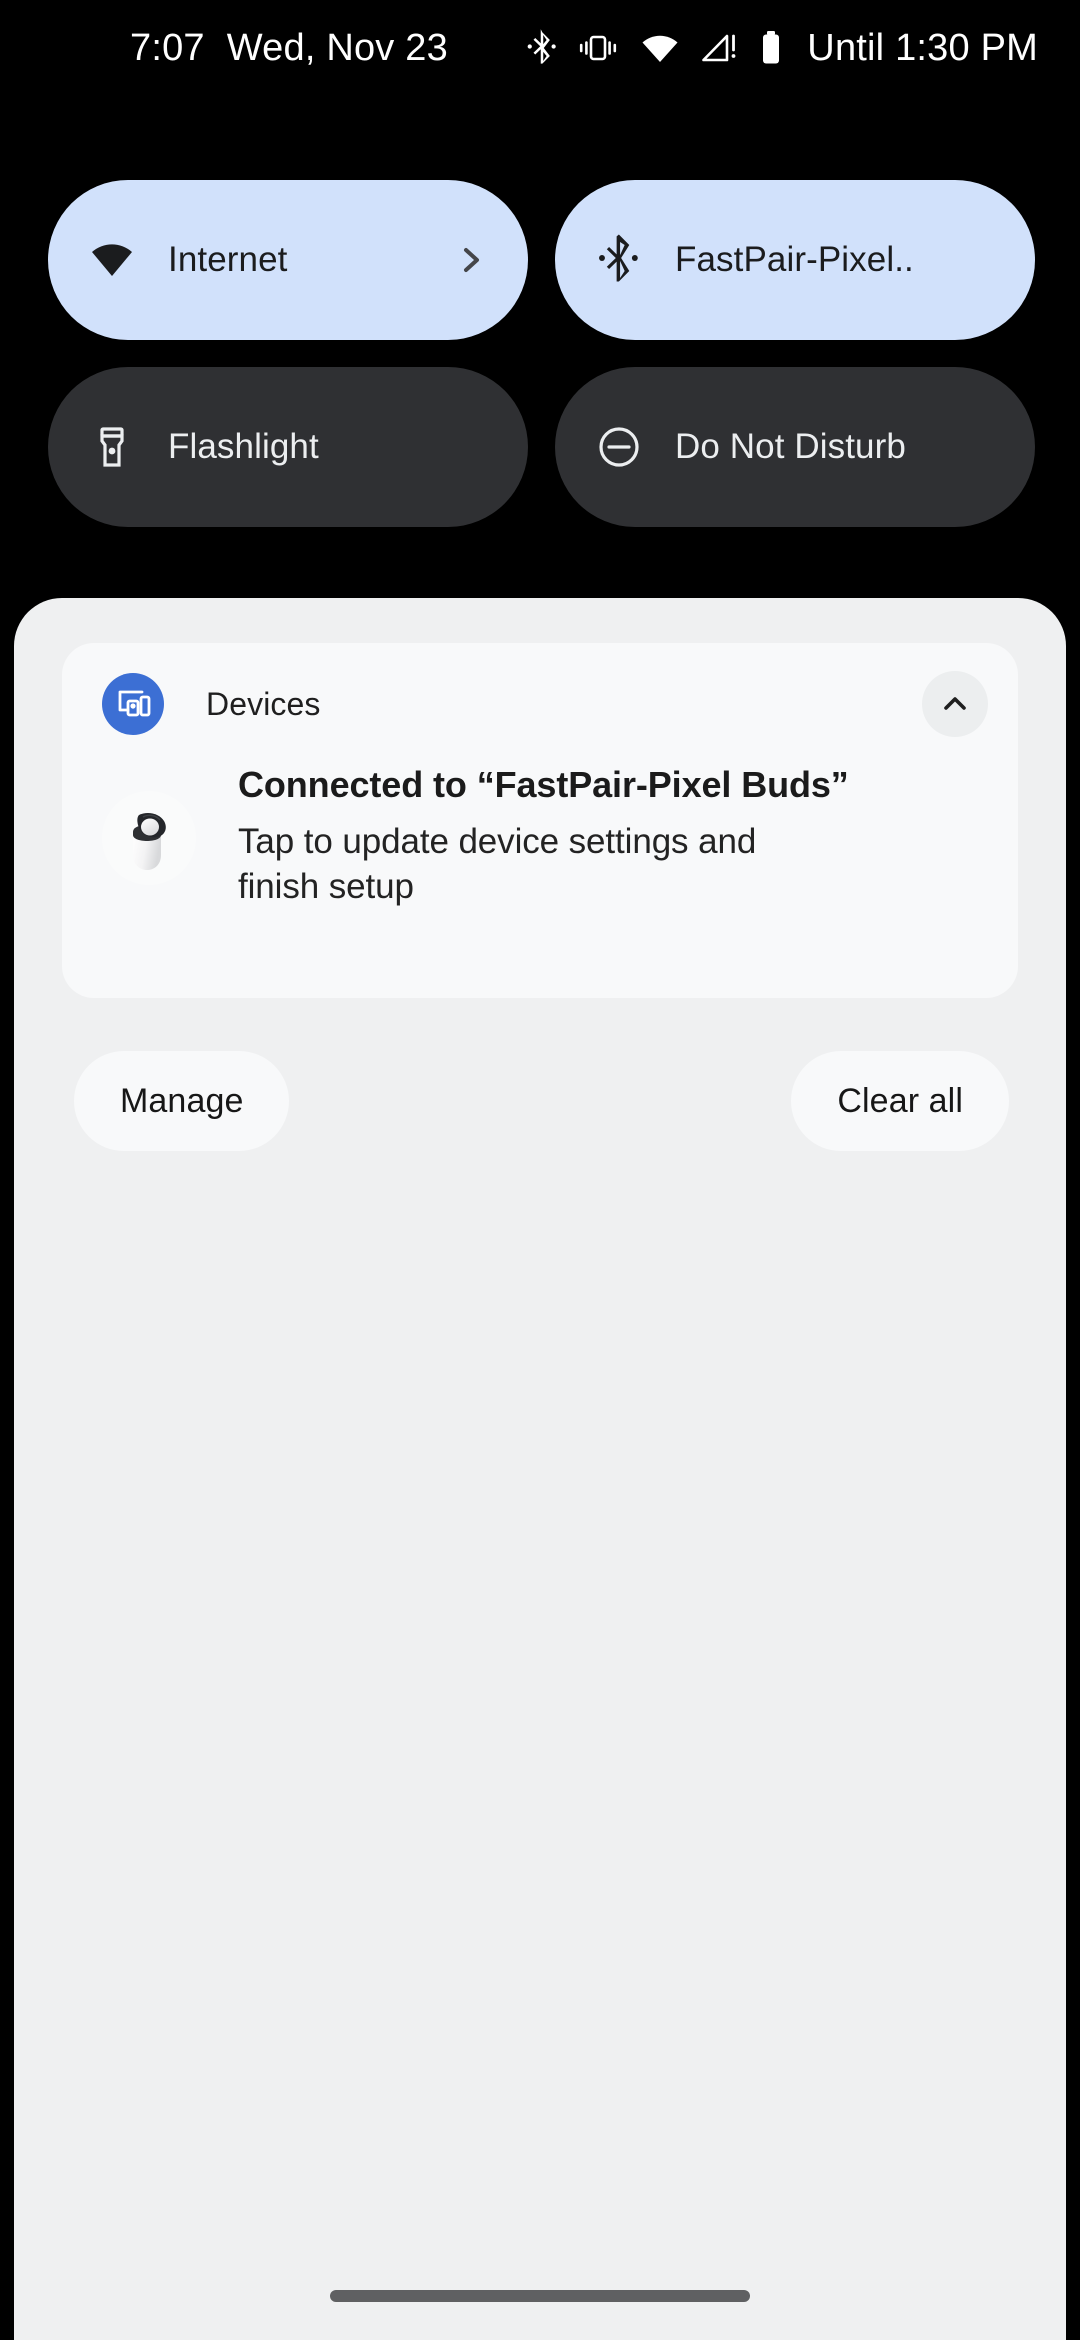  What do you see at coordinates (167, 47) in the screenshot?
I see `status-bar-clock: 7:07` at bounding box center [167, 47].